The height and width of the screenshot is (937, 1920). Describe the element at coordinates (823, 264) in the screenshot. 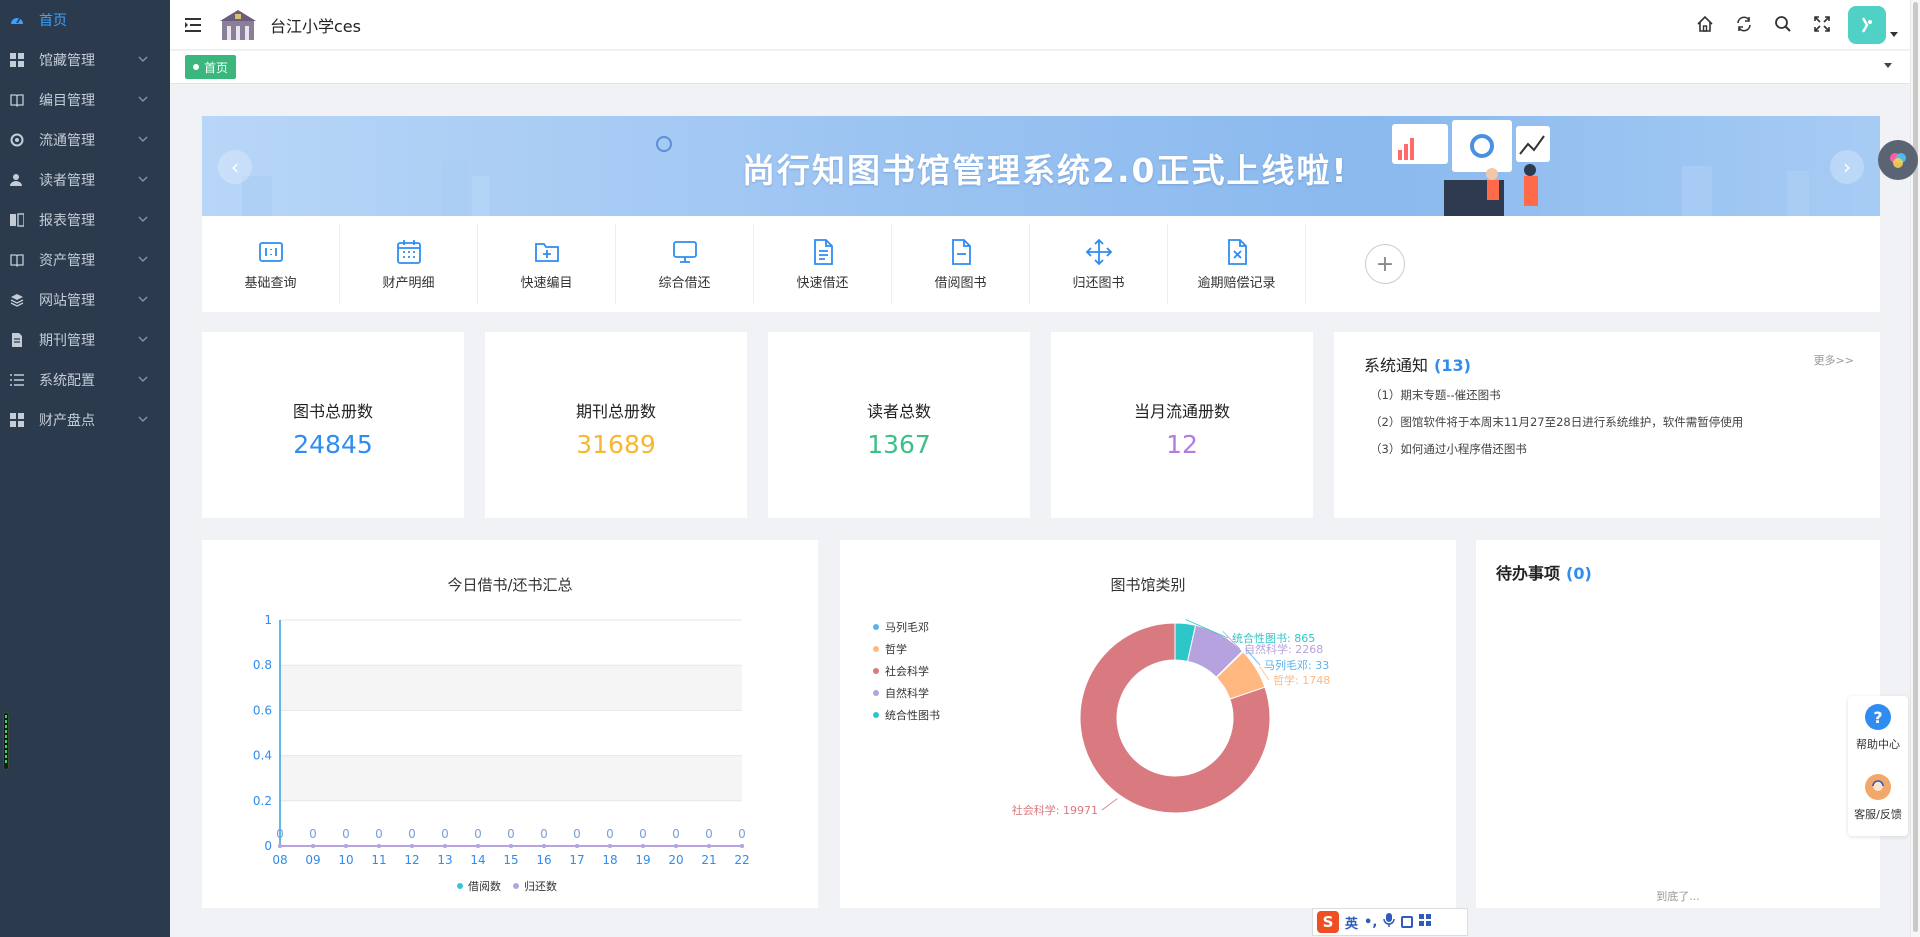

I see `quick-menu-item: 快速借还` at that location.